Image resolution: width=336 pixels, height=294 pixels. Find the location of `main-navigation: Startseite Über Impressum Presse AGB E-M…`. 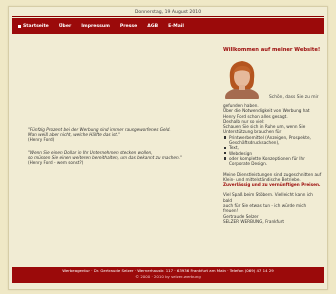

main-navigation: Startseite Über Impressum Presse AGB E-M… is located at coordinates (168, 26).